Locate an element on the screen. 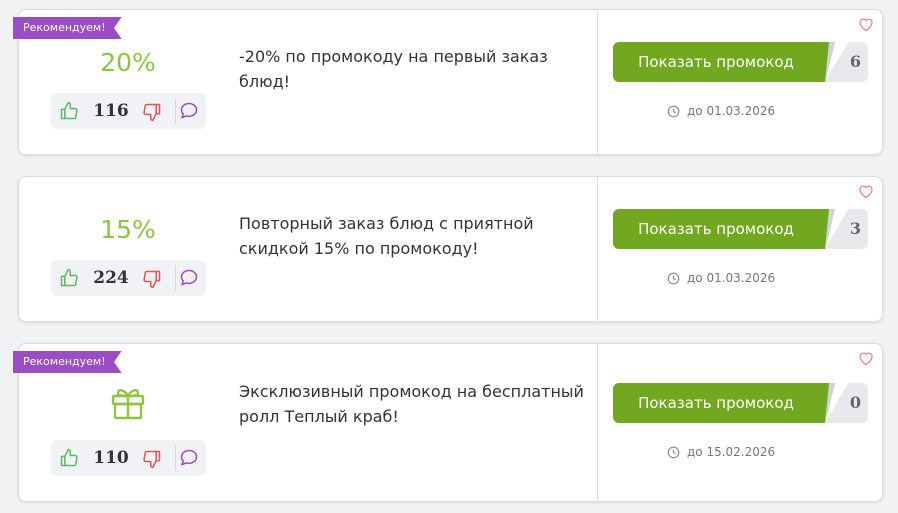  vote-box: 116 is located at coordinates (128, 111).